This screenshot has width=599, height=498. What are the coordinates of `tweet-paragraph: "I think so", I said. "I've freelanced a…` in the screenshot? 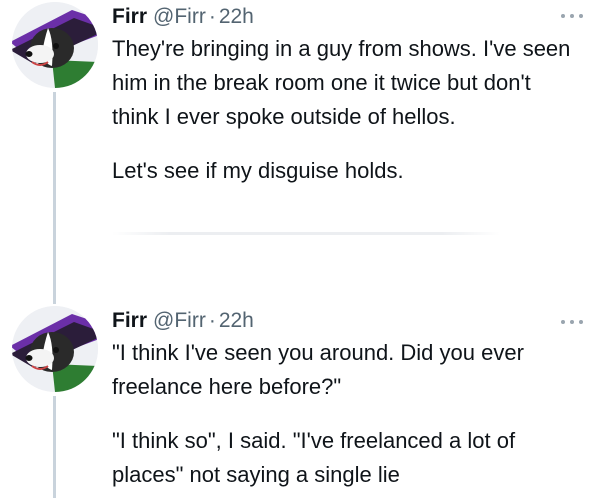 It's located at (314, 457).